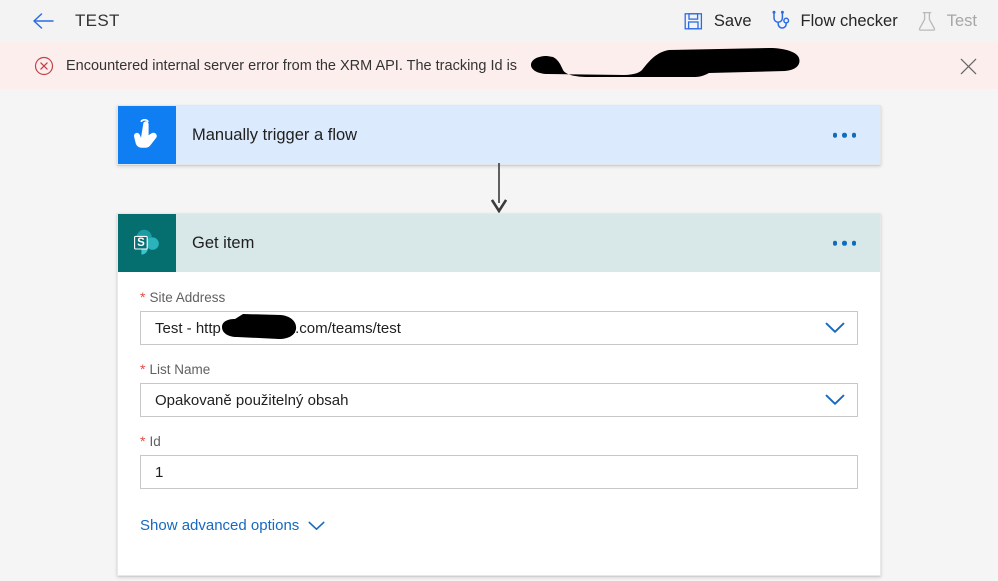 The image size is (998, 581). What do you see at coordinates (183, 297) in the screenshot?
I see `field-site-address-label: * Site Address` at bounding box center [183, 297].